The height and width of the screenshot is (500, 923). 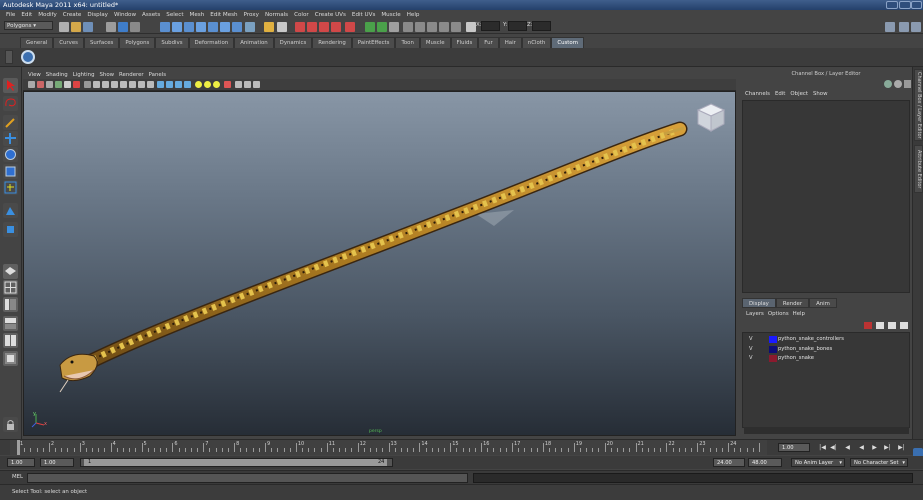 I want to click on high-quality-icon, so click(x=256, y=84).